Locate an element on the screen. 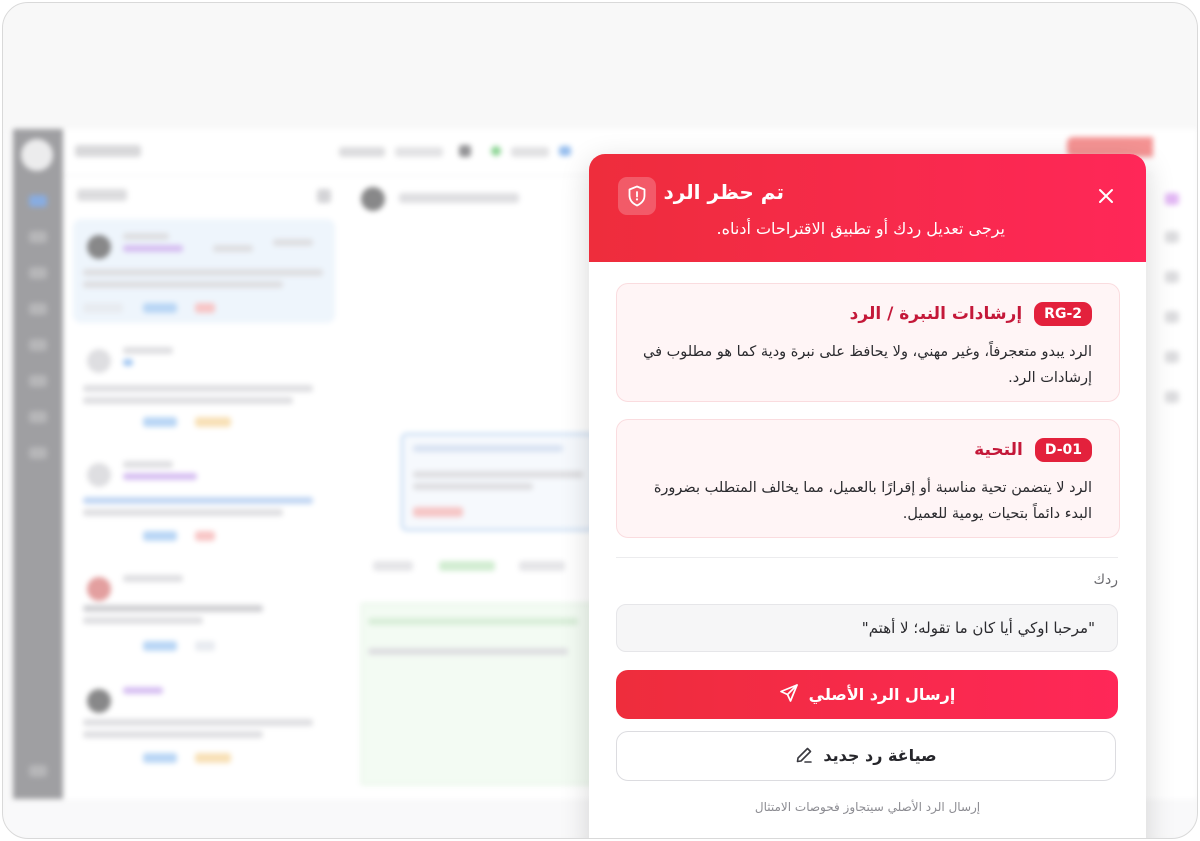  violation-header: D-01 التحية is located at coordinates (1033, 450).